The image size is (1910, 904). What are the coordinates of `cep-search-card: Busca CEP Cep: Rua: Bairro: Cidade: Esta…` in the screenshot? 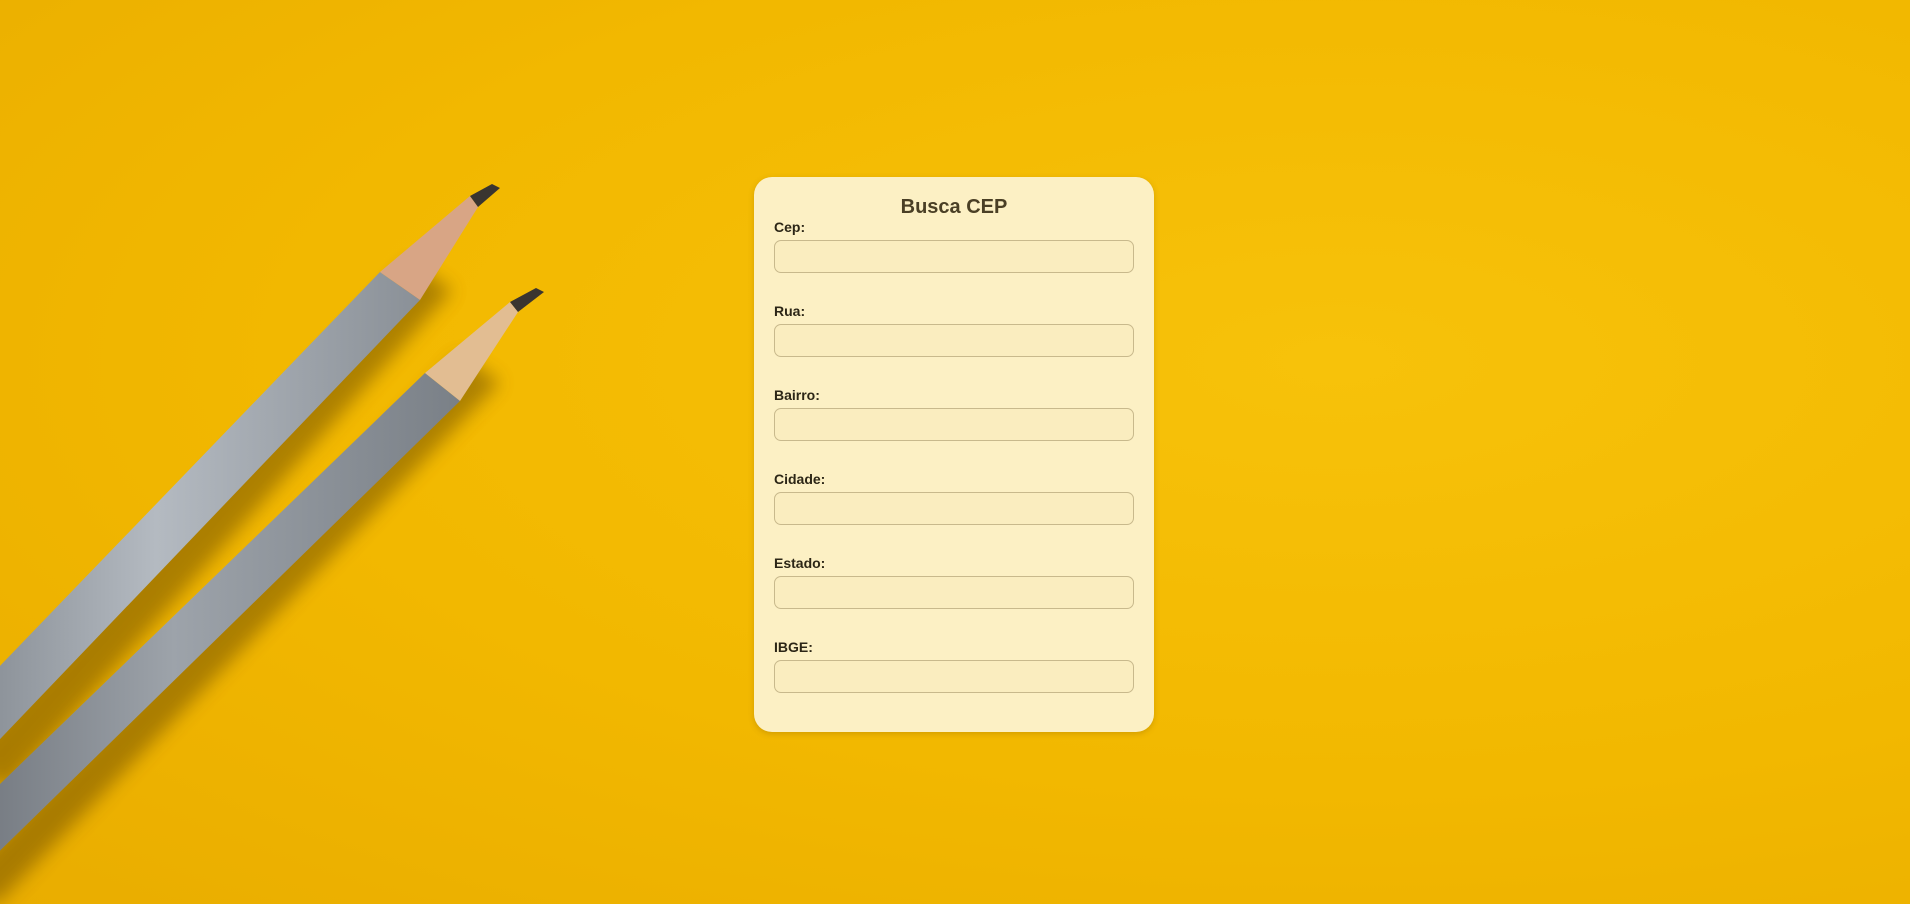 It's located at (954, 454).